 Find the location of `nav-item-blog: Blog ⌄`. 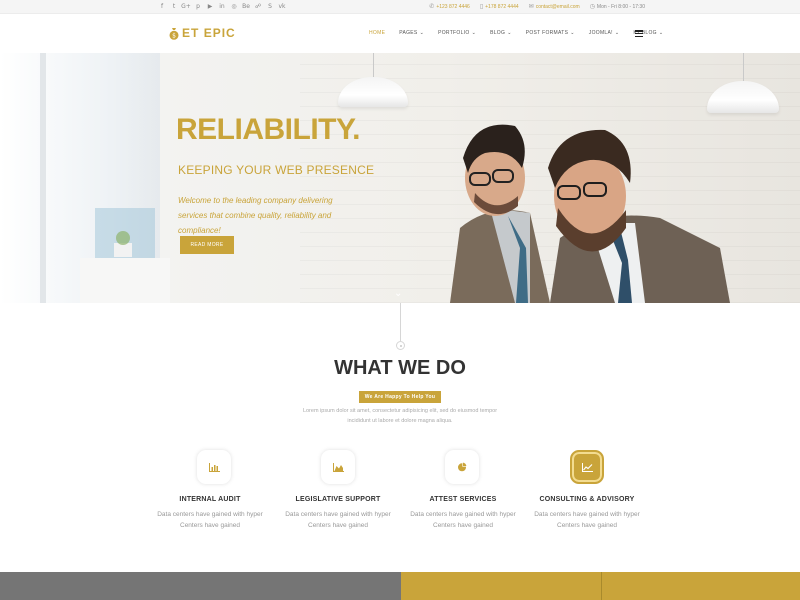

nav-item-blog: Blog ⌄ is located at coordinates (501, 33).